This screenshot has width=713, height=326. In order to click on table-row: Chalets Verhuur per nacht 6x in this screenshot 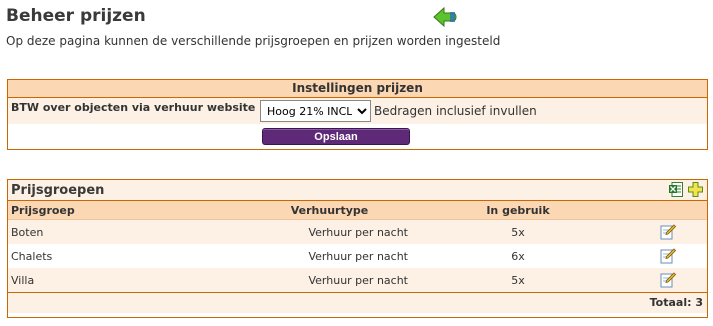, I will do `click(357, 256)`.